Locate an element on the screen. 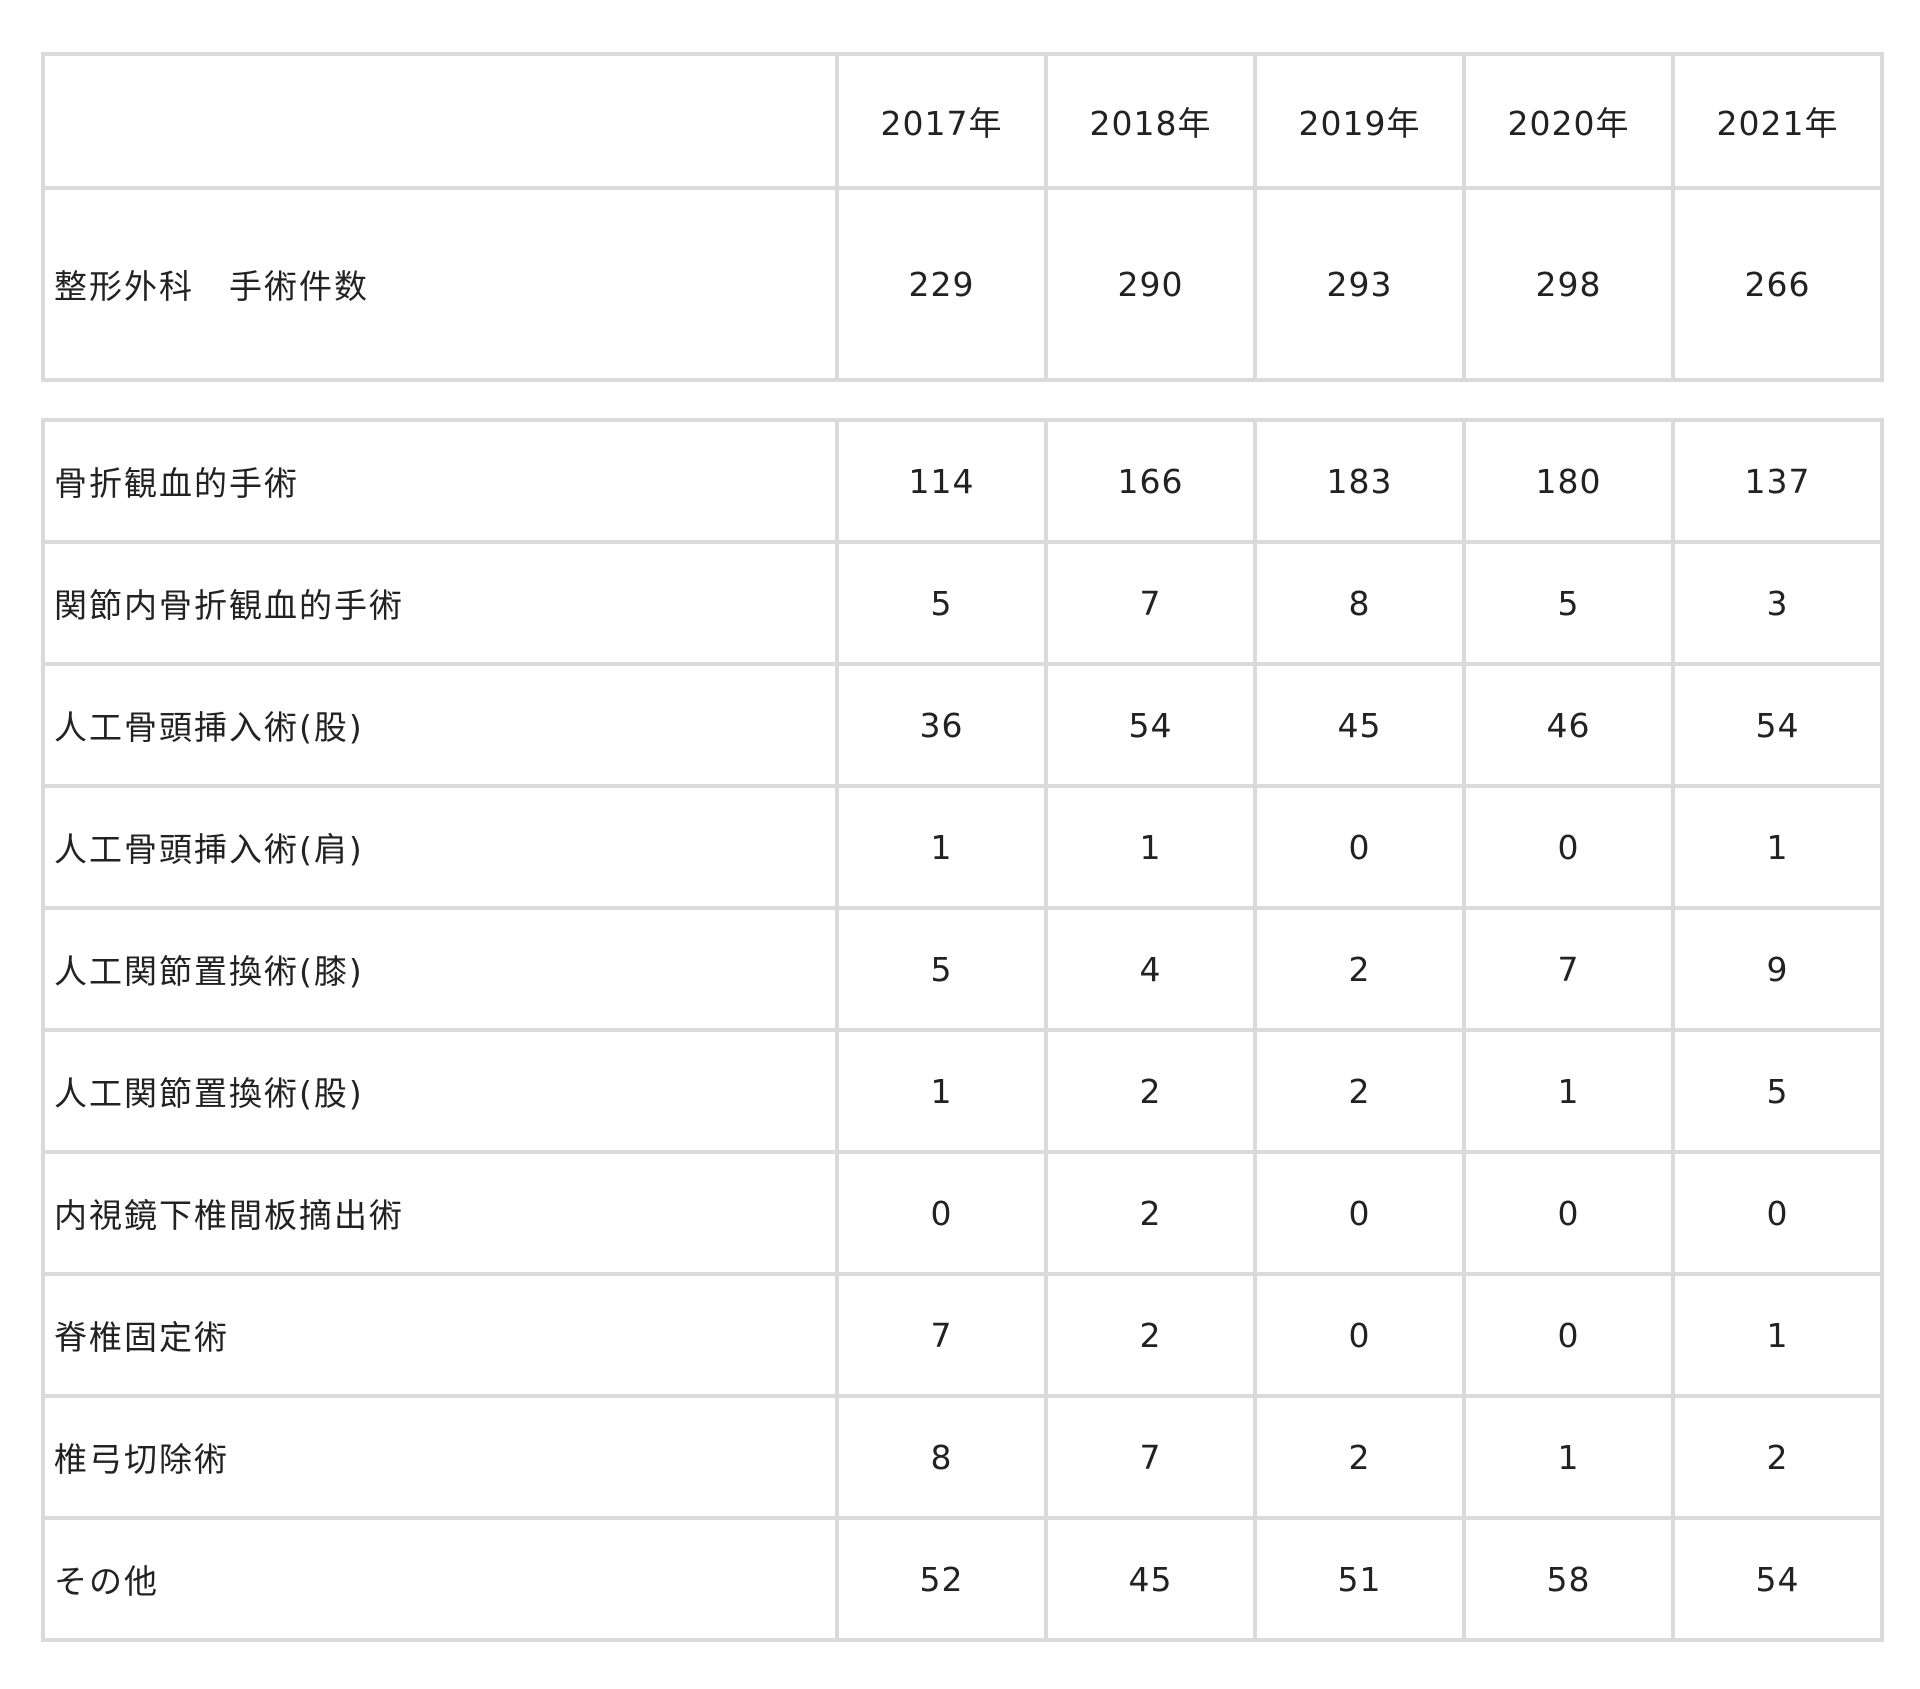  total-row: 整形外科 手術件数 229 290 293 298 266 is located at coordinates (962, 284).